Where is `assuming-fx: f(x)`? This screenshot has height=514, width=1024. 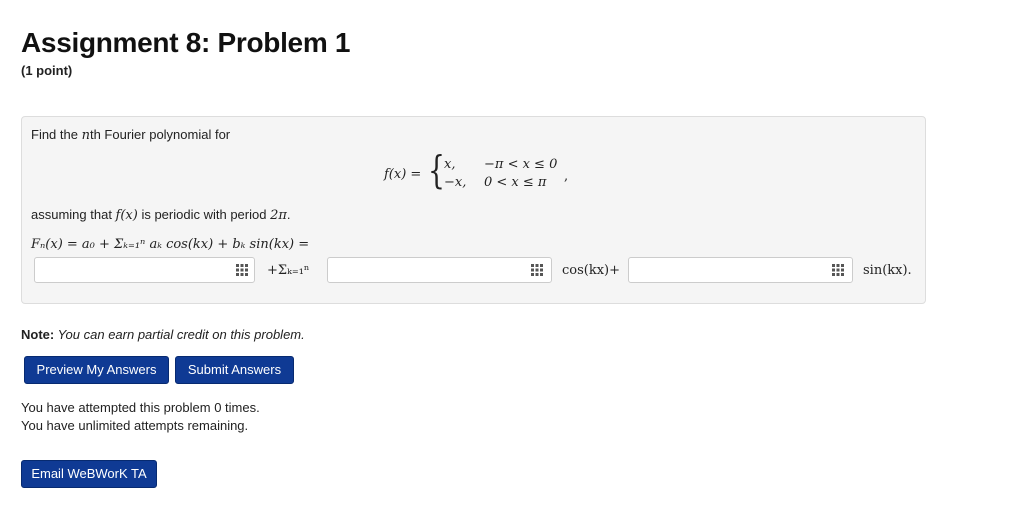 assuming-fx: f(x) is located at coordinates (126, 215).